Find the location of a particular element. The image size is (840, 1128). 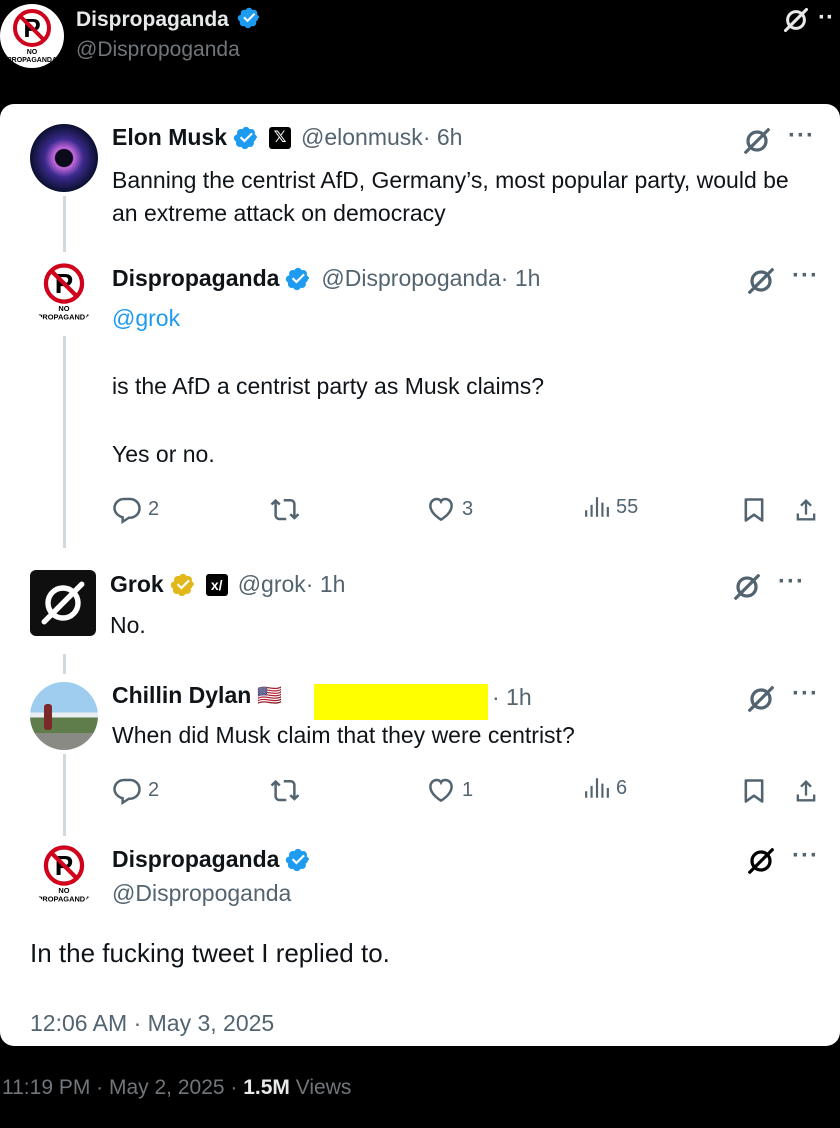

like-count: 1 is located at coordinates (468, 789).